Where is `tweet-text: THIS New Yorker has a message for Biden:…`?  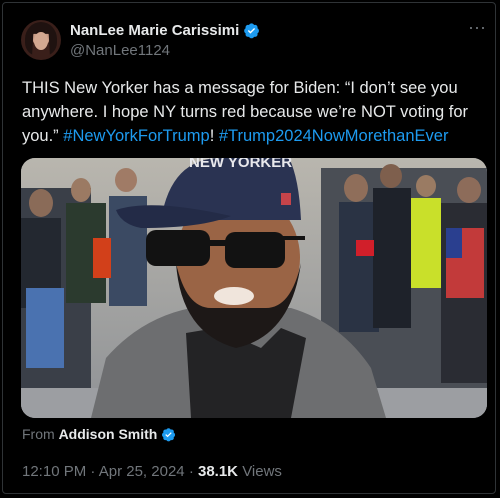 tweet-text: THIS New Yorker has a message for Biden:… is located at coordinates (253, 112).